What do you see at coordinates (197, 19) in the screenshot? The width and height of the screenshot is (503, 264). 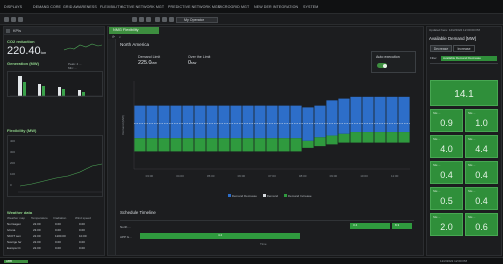 I see `operator-select: My Operator` at bounding box center [197, 19].